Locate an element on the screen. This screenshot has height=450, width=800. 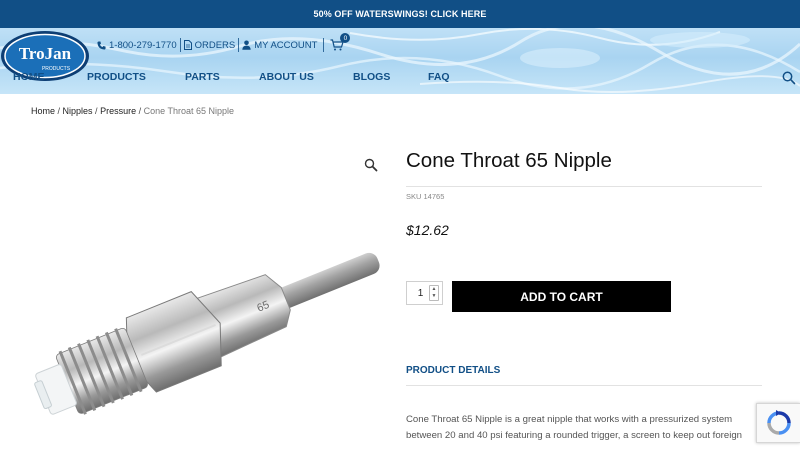
promo-text: 50% OFF WATERSWINGS! CLICK HERE is located at coordinates (400, 14).